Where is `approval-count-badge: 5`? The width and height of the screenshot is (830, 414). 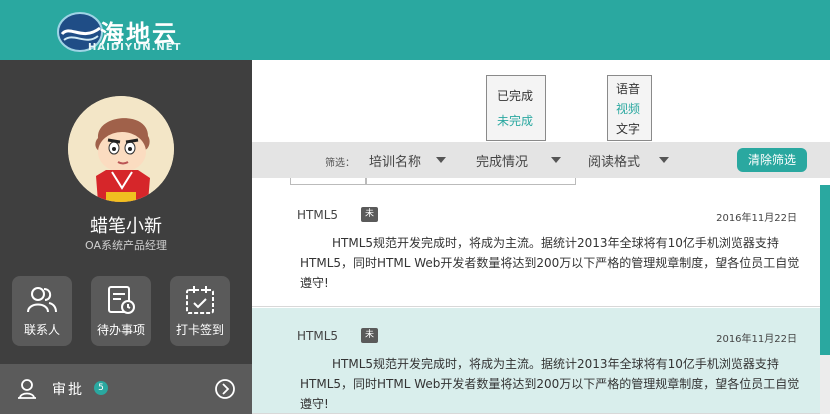
approval-count-badge: 5 is located at coordinates (101, 388).